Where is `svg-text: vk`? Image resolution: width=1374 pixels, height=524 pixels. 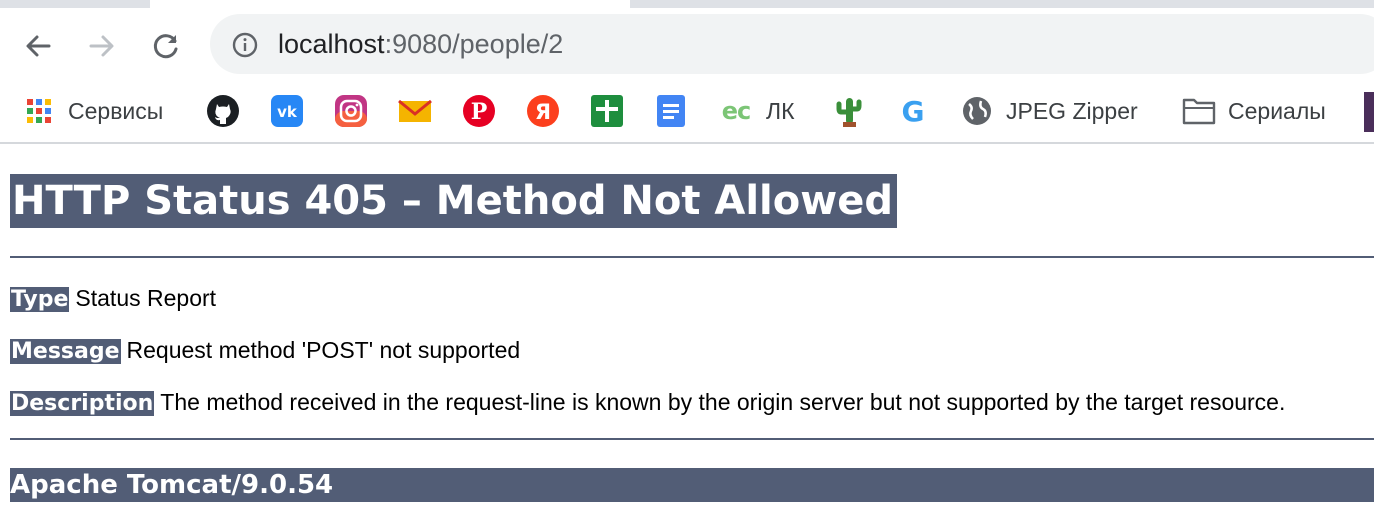 svg-text: vk is located at coordinates (287, 112).